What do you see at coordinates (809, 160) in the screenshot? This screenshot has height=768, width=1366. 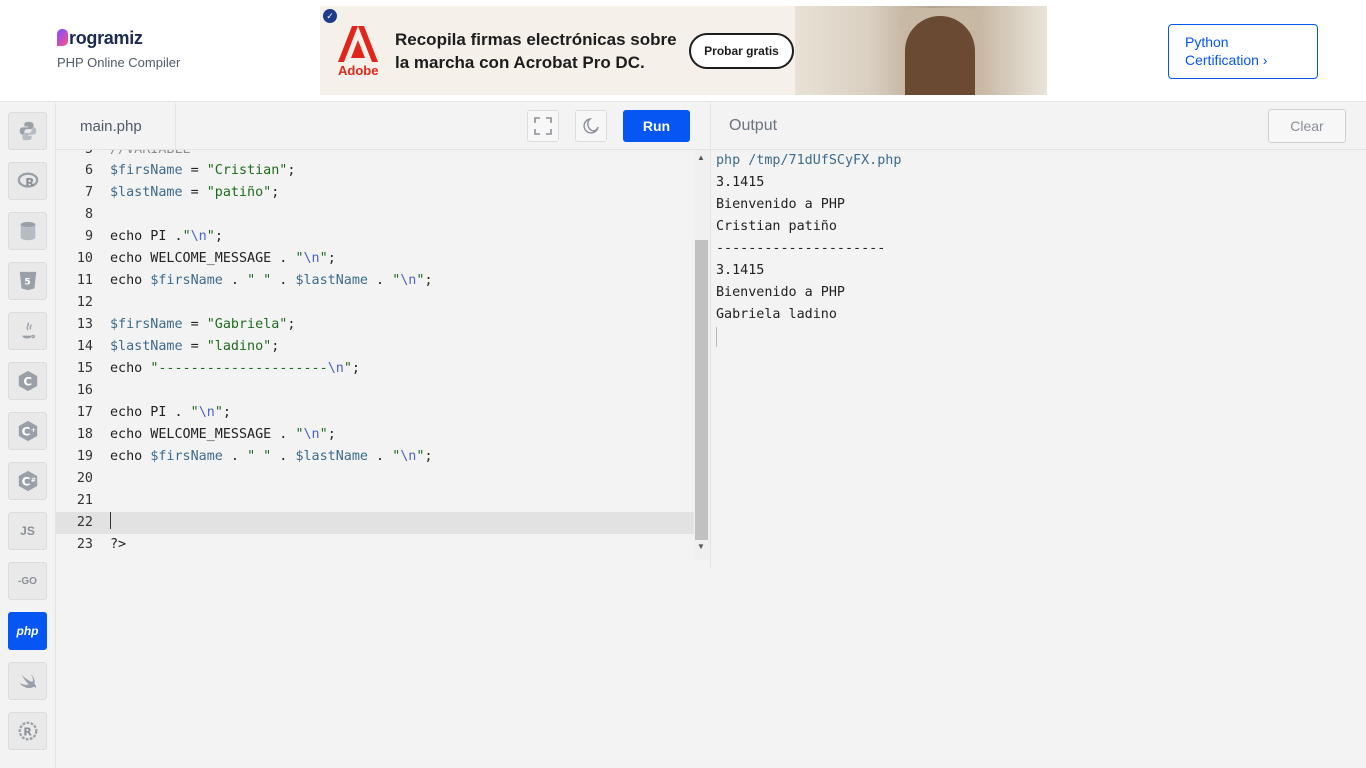 I see `output-line: php /tmp/71dUfSCyFX.php` at bounding box center [809, 160].